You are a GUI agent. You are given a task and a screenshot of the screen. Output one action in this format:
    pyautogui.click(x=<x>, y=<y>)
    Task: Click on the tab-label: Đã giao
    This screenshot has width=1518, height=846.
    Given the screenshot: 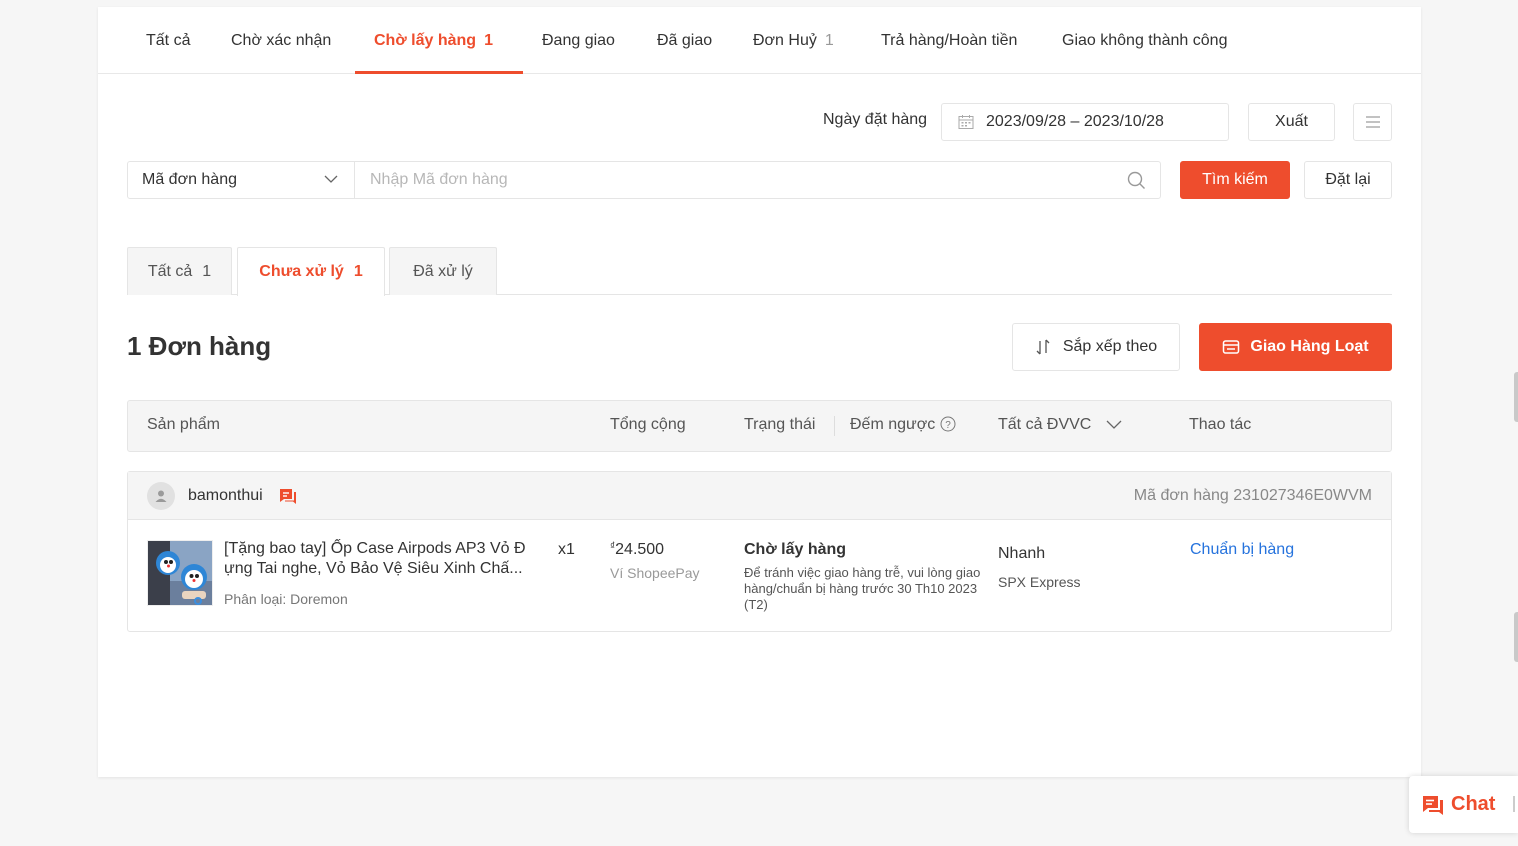 What is the action you would take?
    pyautogui.click(x=685, y=40)
    